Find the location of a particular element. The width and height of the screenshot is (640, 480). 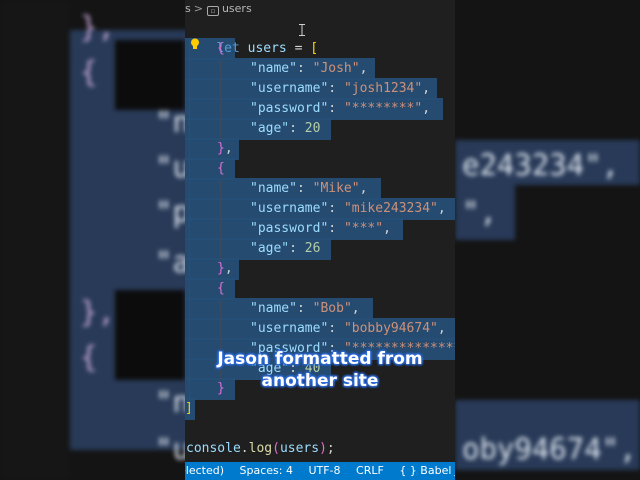

code-line: console.log(users); is located at coordinates (260, 448).